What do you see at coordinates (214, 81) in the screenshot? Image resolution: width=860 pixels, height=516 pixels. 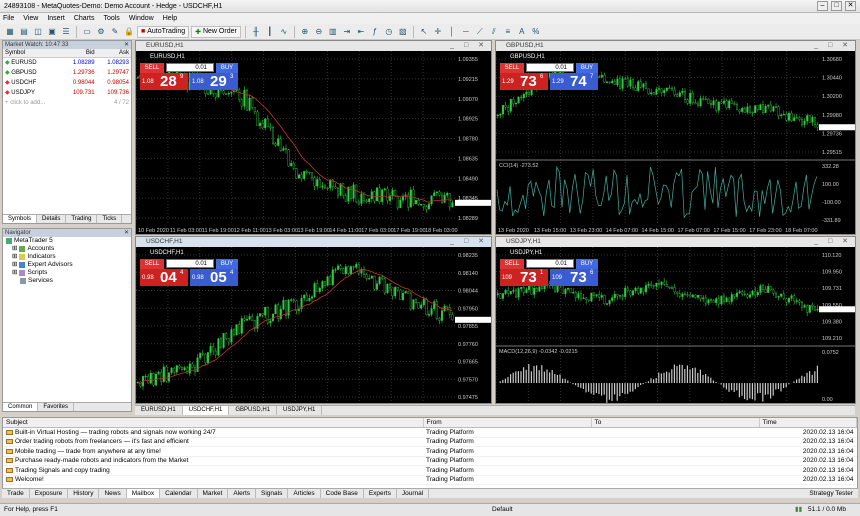 I see `buy-quote: 1.08 29 3` at bounding box center [214, 81].